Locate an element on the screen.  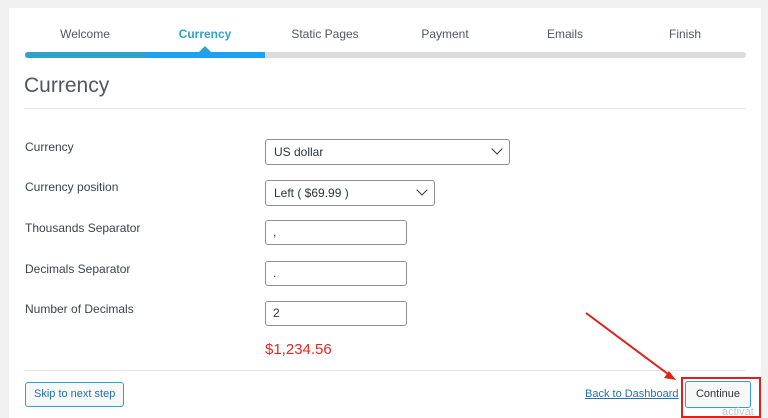
corner-watermark-text: activat is located at coordinates (738, 412).